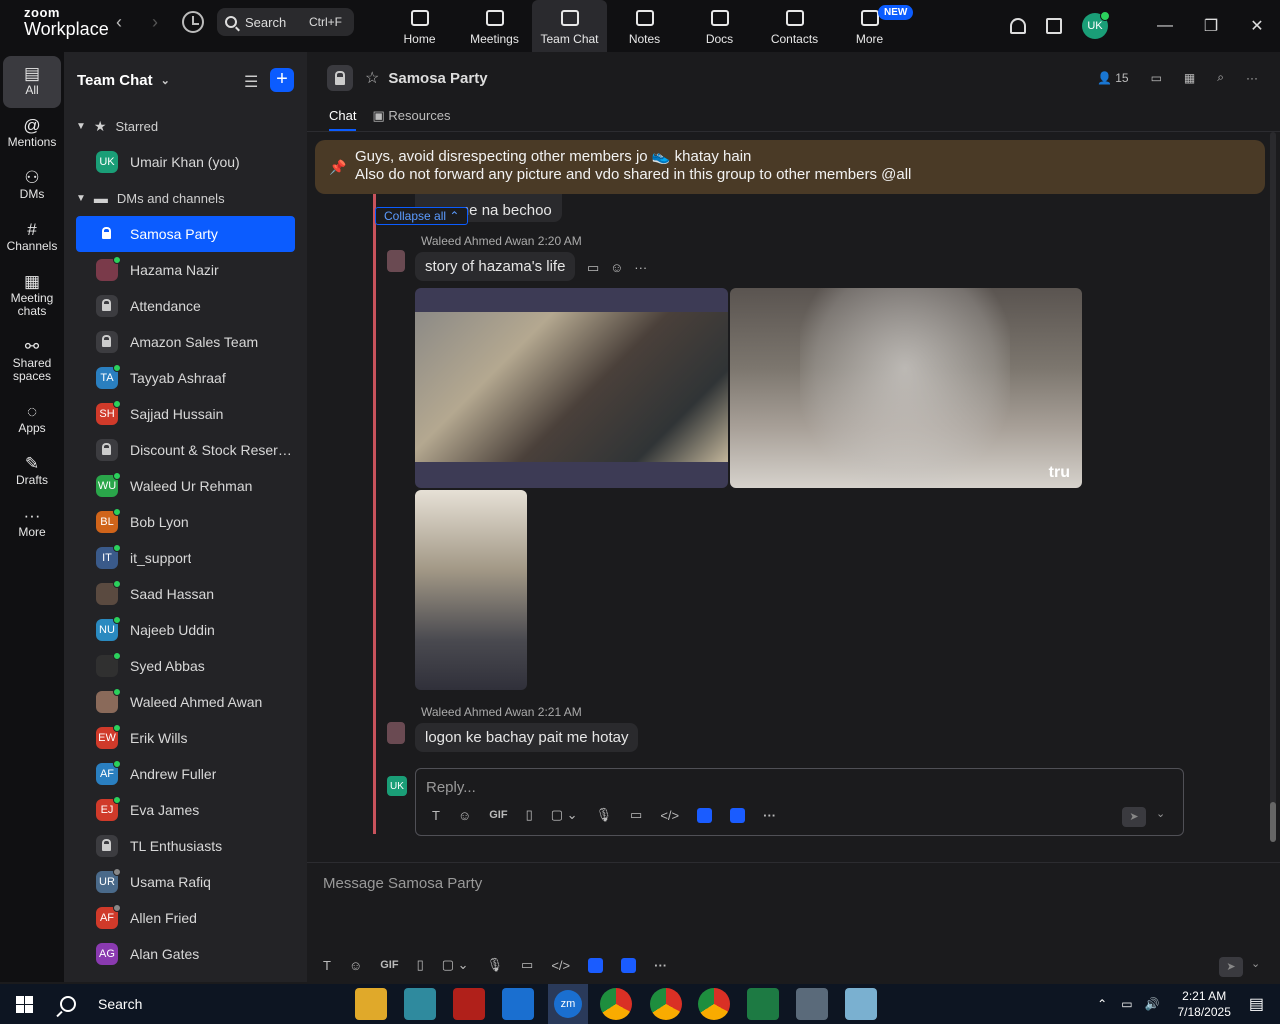 This screenshot has height=1024, width=1280. I want to click on sidebar-item: BL Bob Lyon, so click(185, 522).